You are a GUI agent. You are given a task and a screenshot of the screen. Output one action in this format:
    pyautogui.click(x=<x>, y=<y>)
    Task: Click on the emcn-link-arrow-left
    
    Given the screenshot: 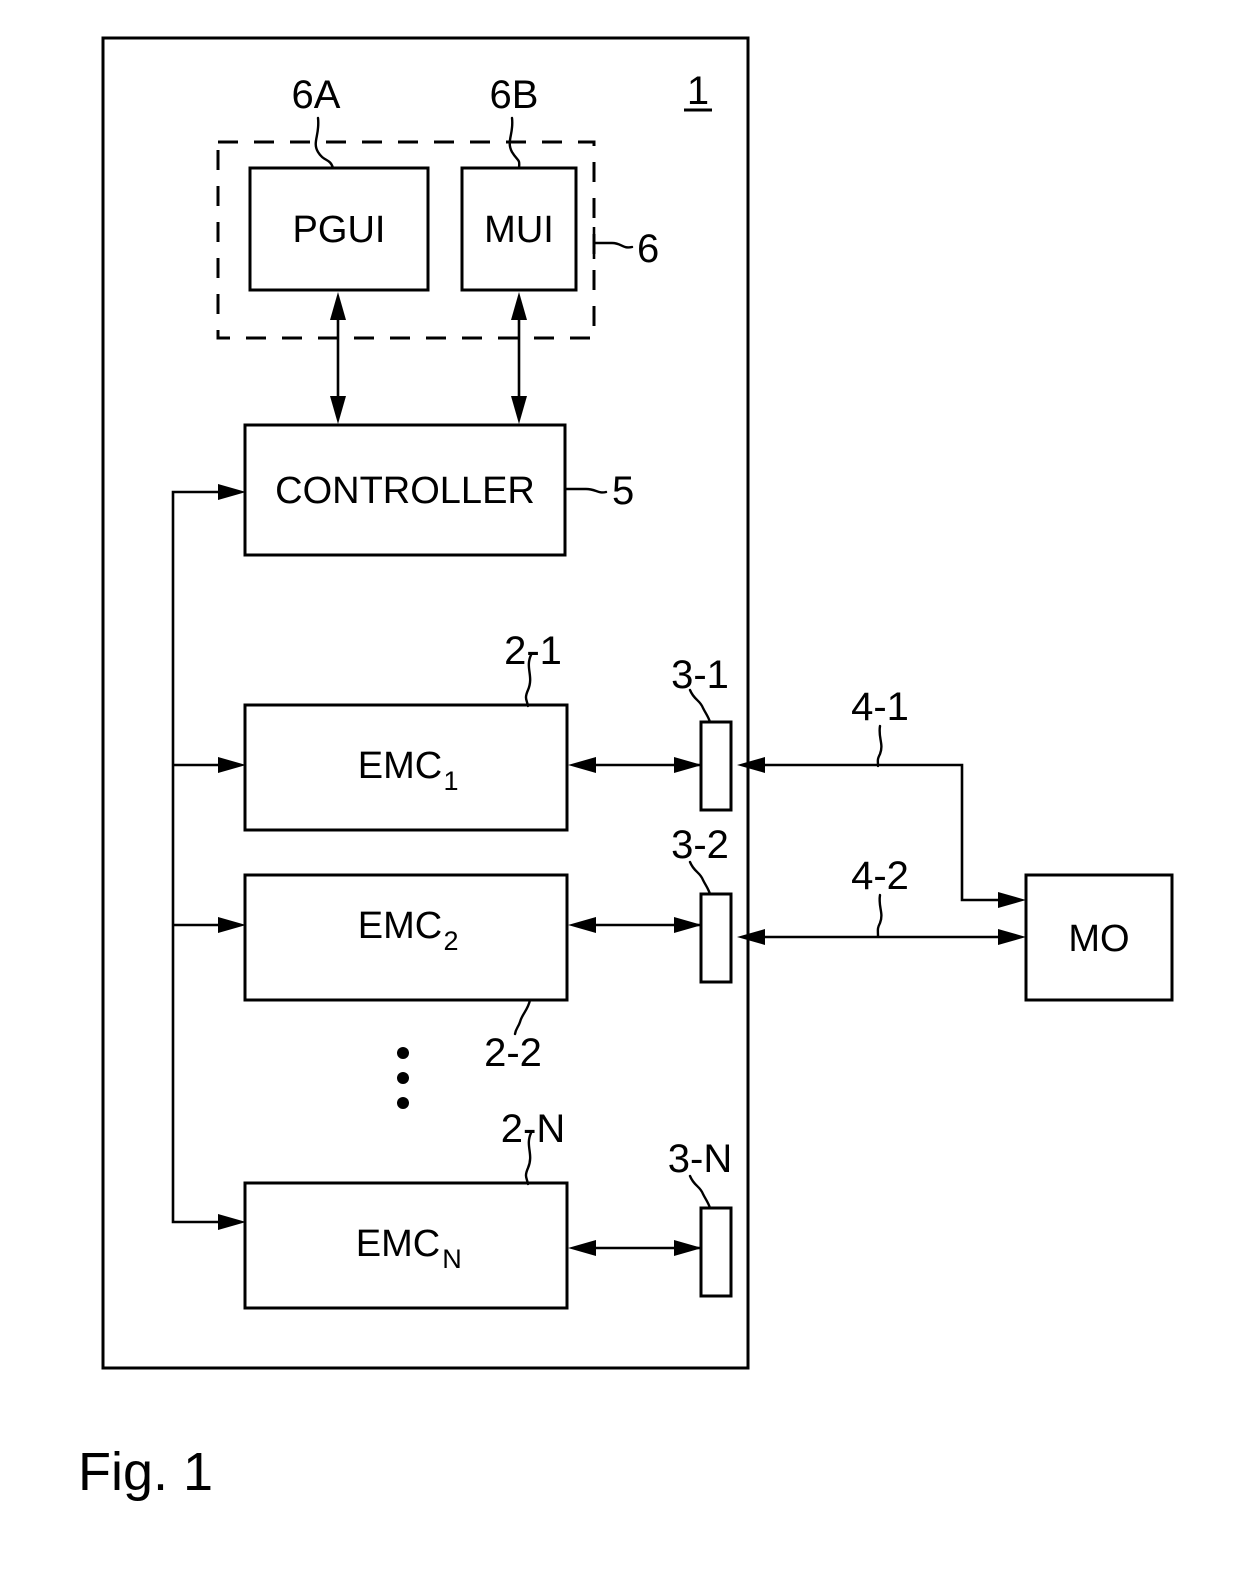 What is the action you would take?
    pyautogui.click(x=582, y=1248)
    